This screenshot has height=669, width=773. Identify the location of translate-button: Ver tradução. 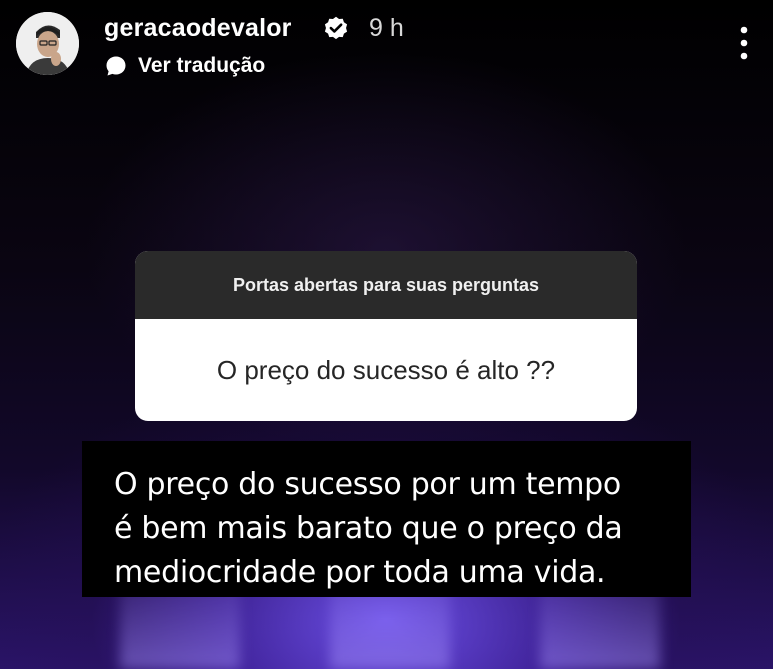
(184, 66).